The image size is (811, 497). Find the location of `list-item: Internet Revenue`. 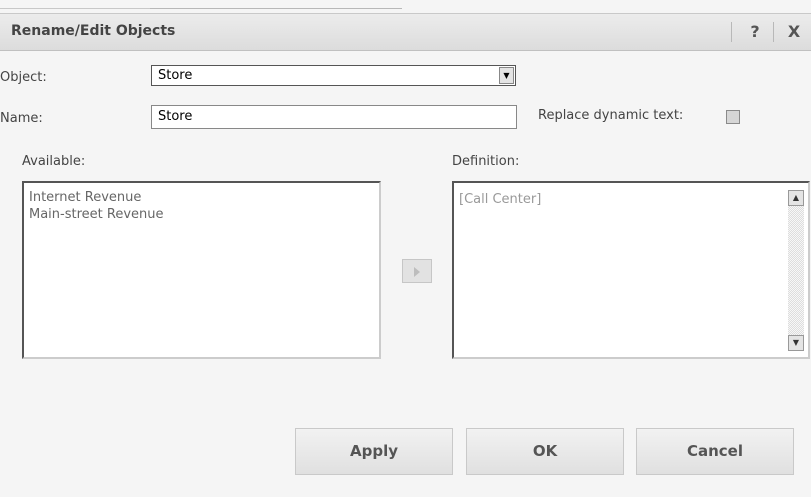

list-item: Internet Revenue is located at coordinates (94, 197).